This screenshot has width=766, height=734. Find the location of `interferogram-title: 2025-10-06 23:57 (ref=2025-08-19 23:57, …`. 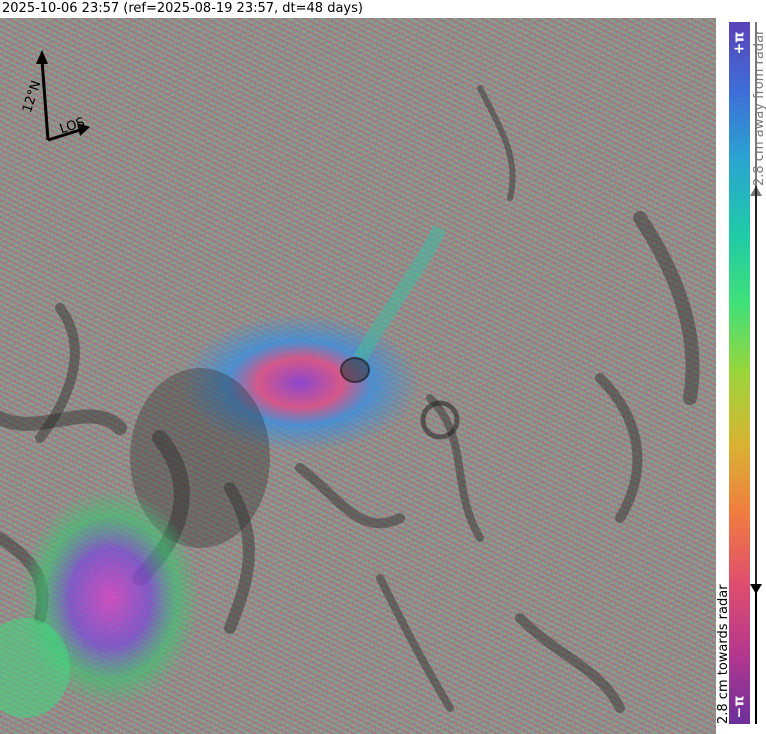

interferogram-title: 2025-10-06 23:57 (ref=2025-08-19 23:57, … is located at coordinates (182, 8).